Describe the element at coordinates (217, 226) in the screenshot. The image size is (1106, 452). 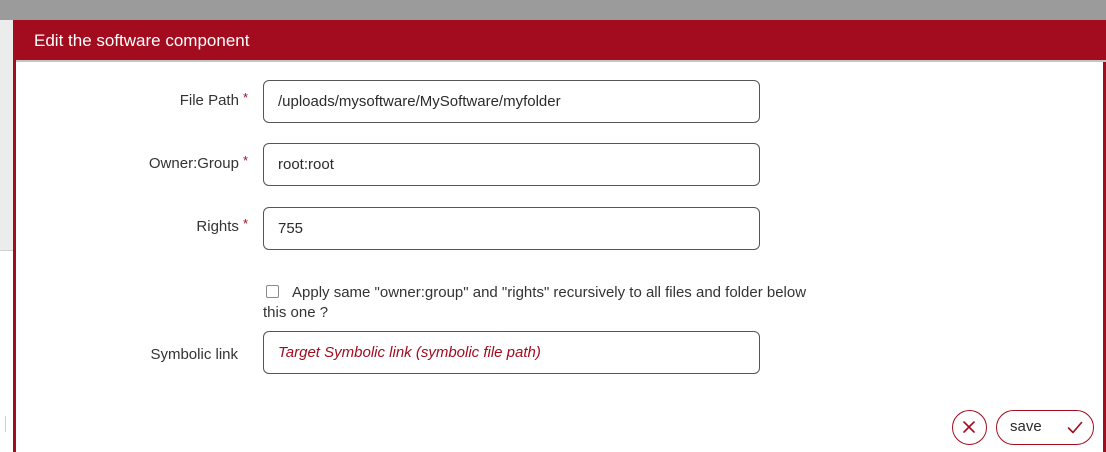
I see `rights-label-text: Rights` at that location.